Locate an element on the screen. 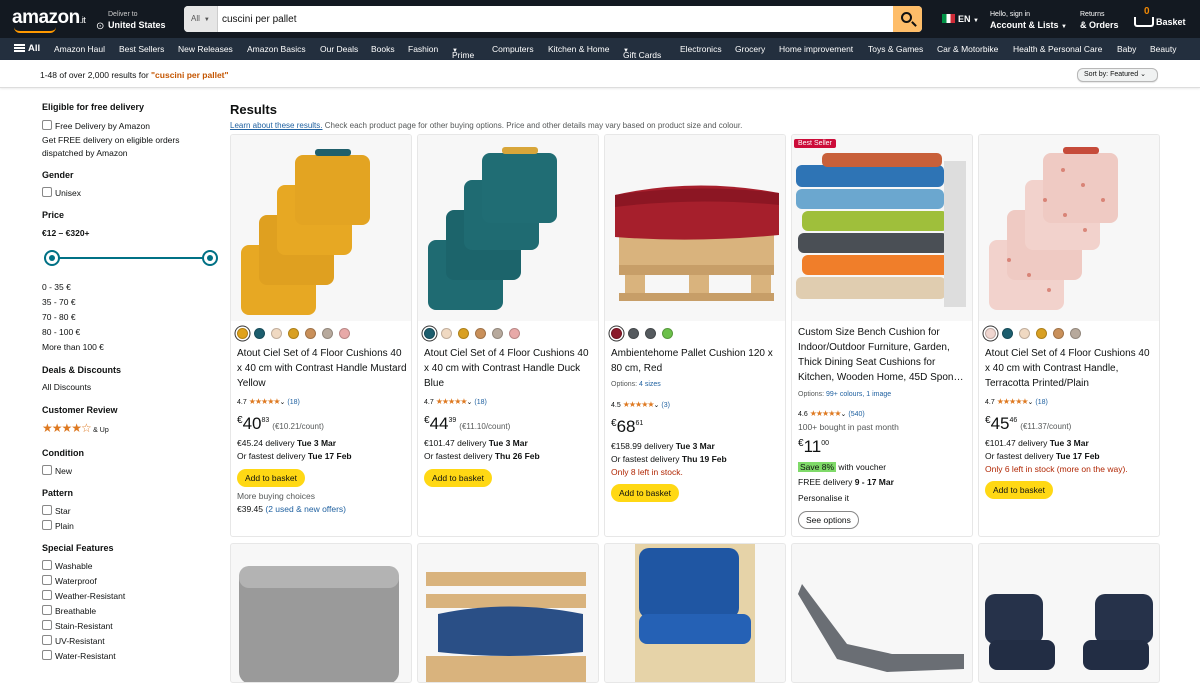 The width and height of the screenshot is (1200, 683). nav-item: Fashion is located at coordinates (423, 49).